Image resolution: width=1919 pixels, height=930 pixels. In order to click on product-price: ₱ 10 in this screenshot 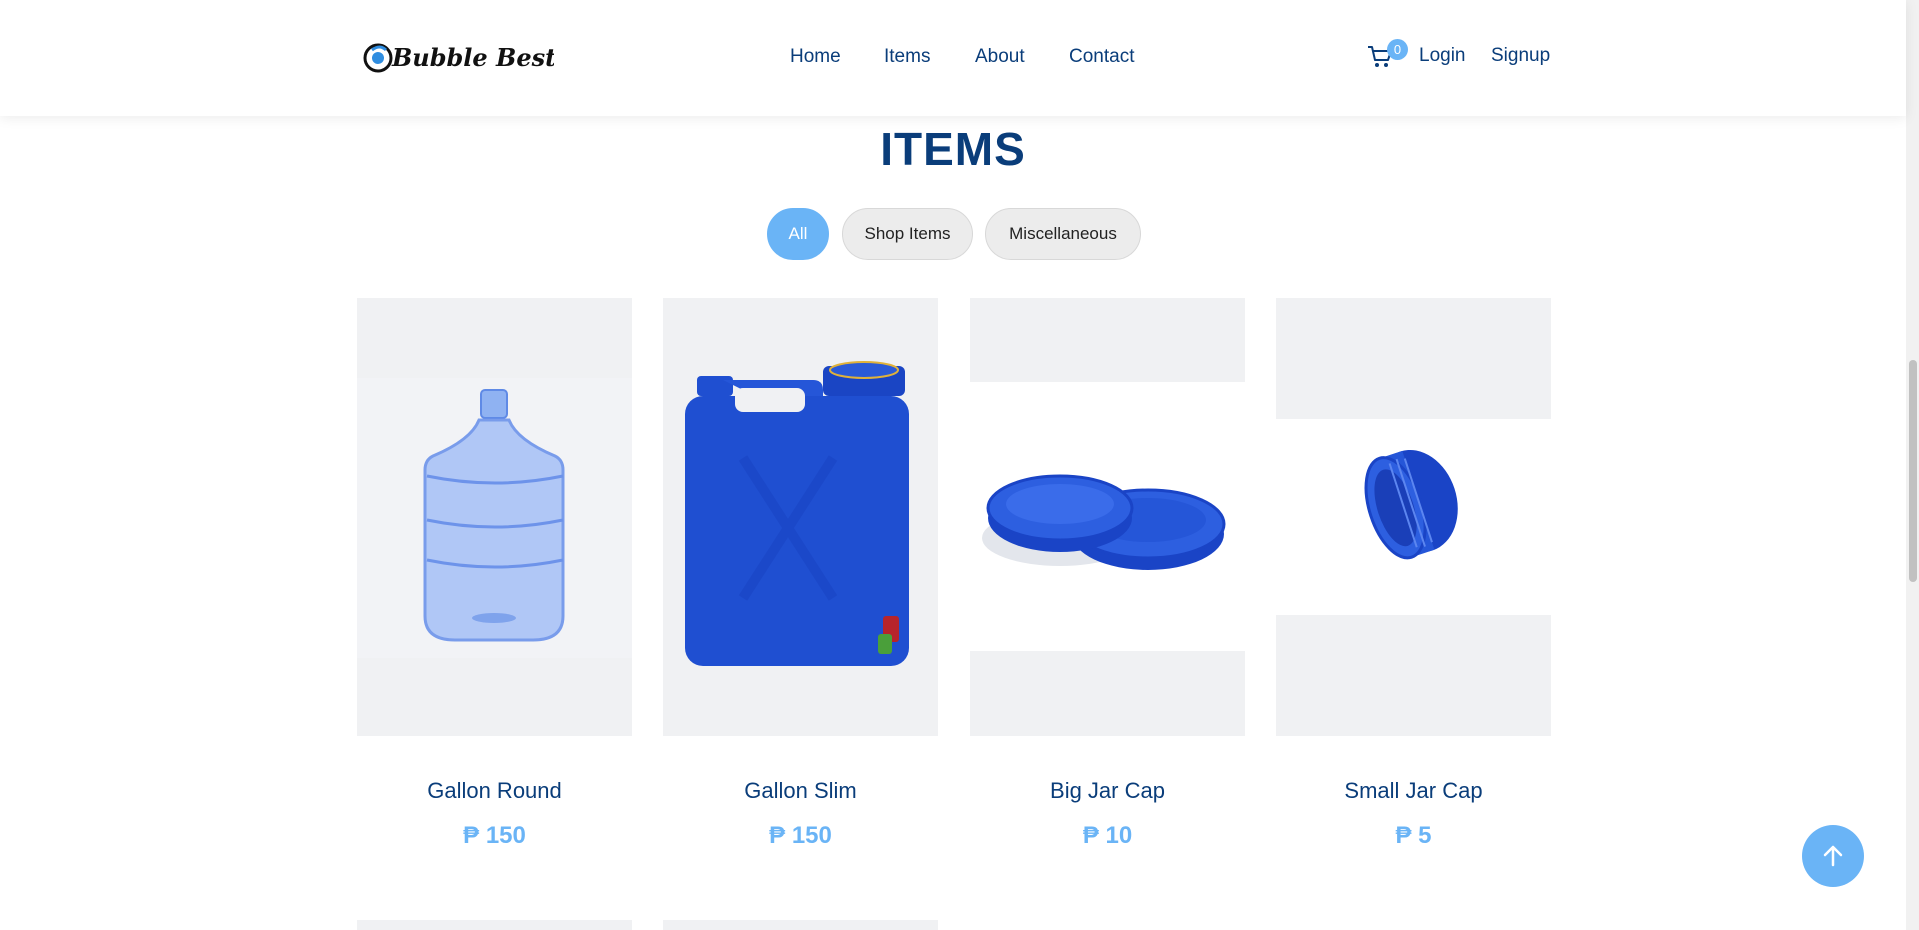, I will do `click(1107, 835)`.